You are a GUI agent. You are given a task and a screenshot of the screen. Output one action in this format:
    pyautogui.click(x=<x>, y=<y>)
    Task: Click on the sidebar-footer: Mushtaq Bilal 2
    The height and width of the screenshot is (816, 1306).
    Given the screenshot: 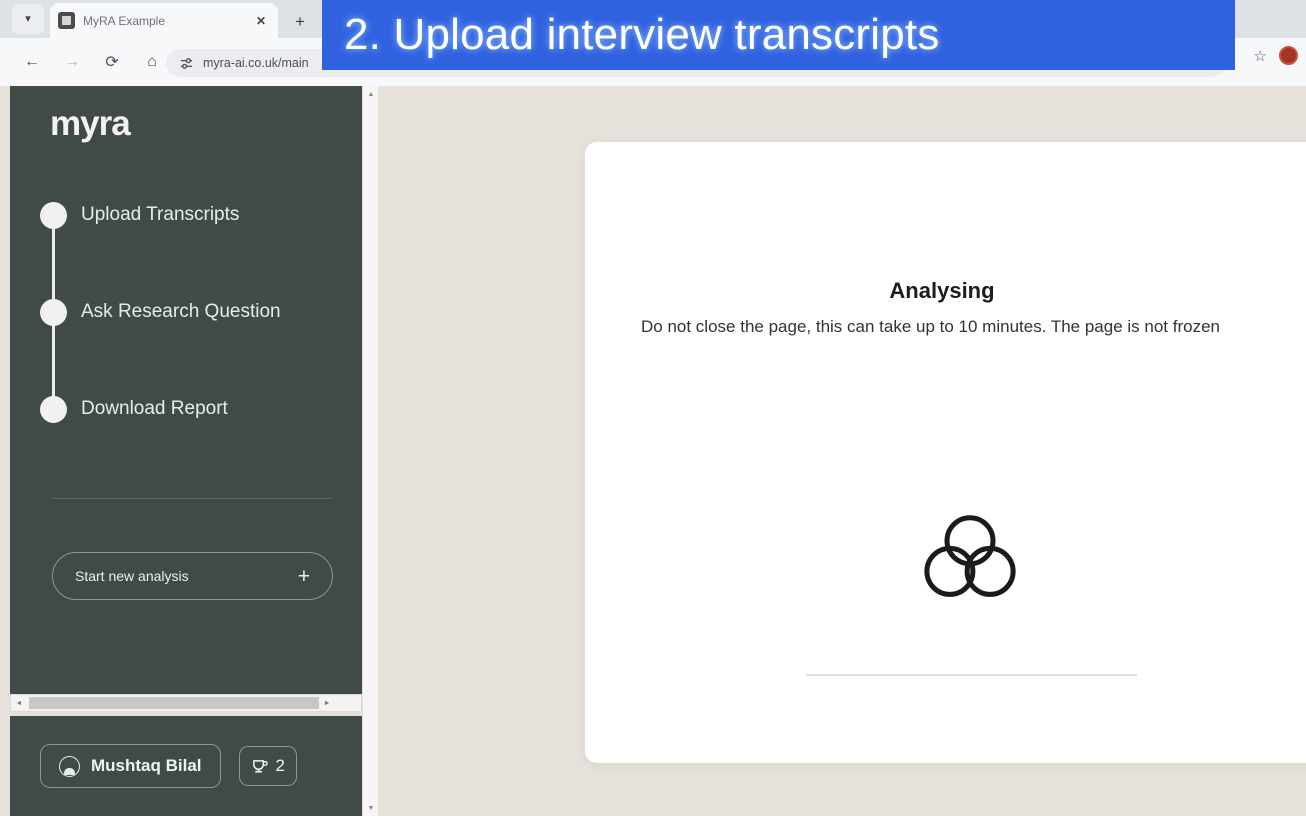 What is the action you would take?
    pyautogui.click(x=186, y=766)
    